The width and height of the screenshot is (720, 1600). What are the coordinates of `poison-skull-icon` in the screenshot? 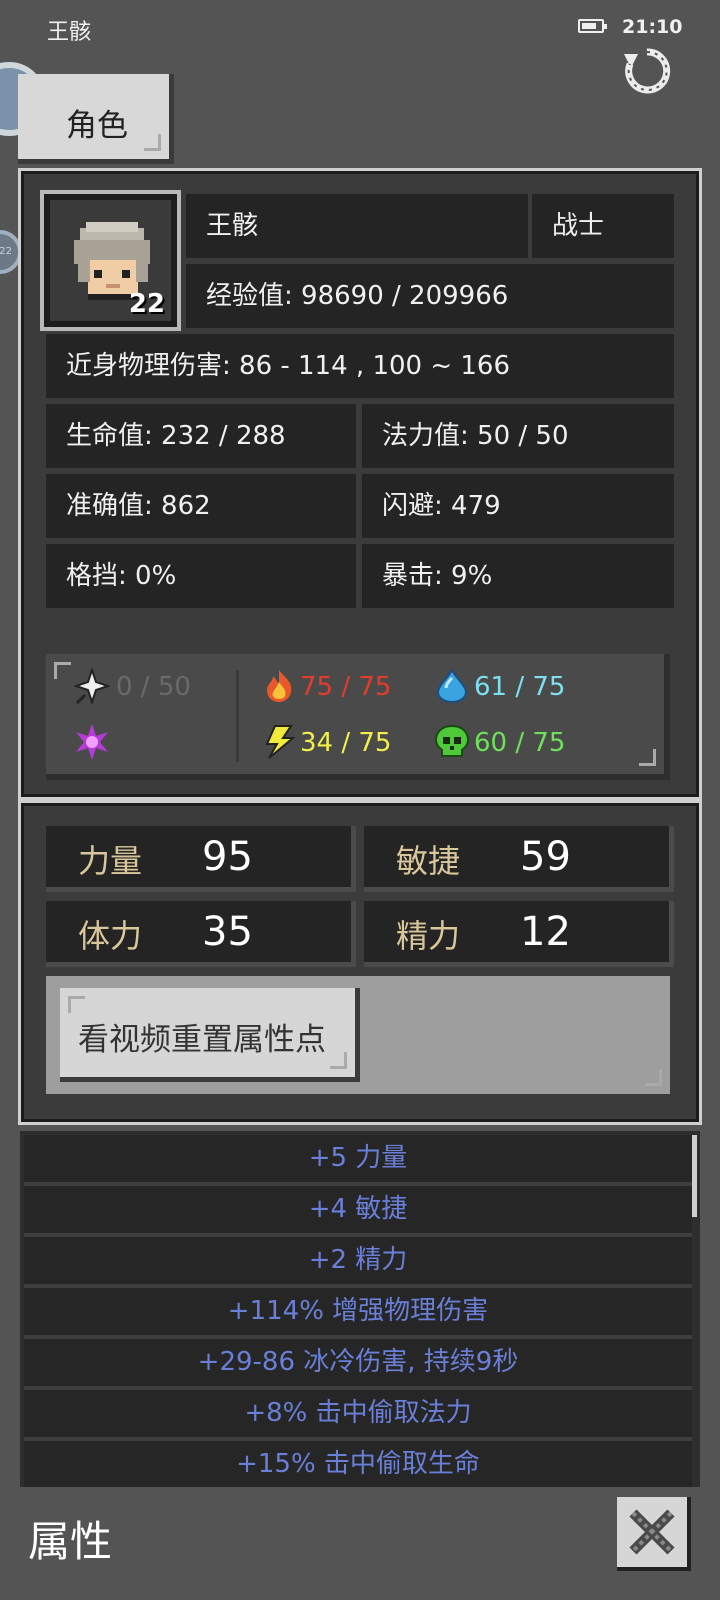 It's located at (452, 740).